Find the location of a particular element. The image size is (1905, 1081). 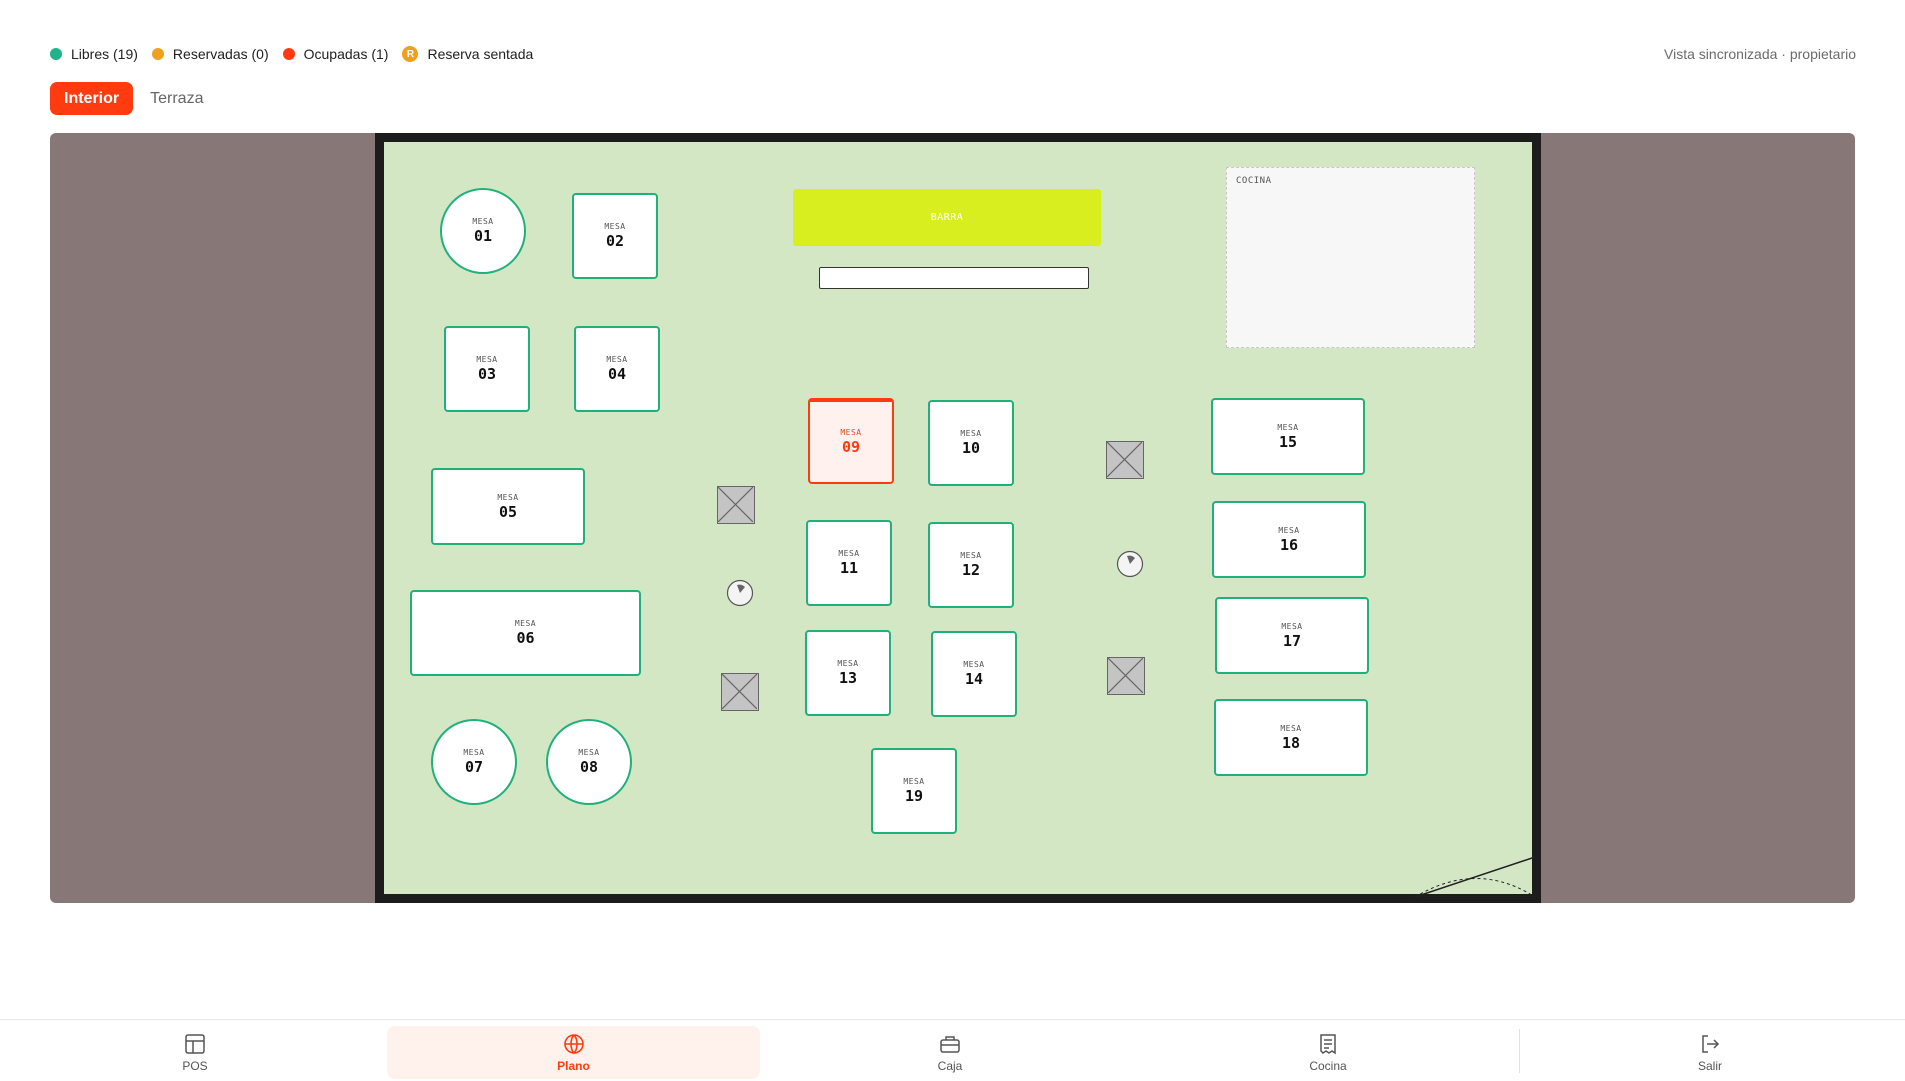

table-mesa-08: MESA 08 is located at coordinates (589, 762).